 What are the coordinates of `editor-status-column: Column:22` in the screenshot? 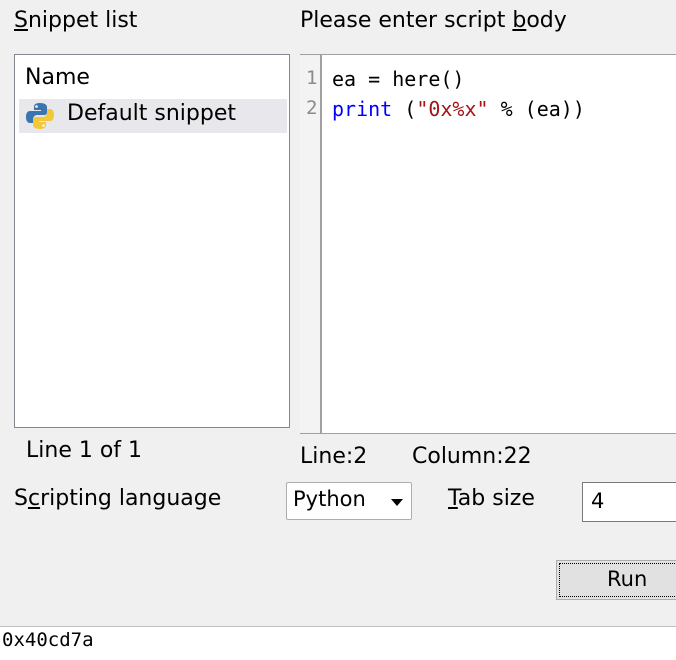 It's located at (472, 456).